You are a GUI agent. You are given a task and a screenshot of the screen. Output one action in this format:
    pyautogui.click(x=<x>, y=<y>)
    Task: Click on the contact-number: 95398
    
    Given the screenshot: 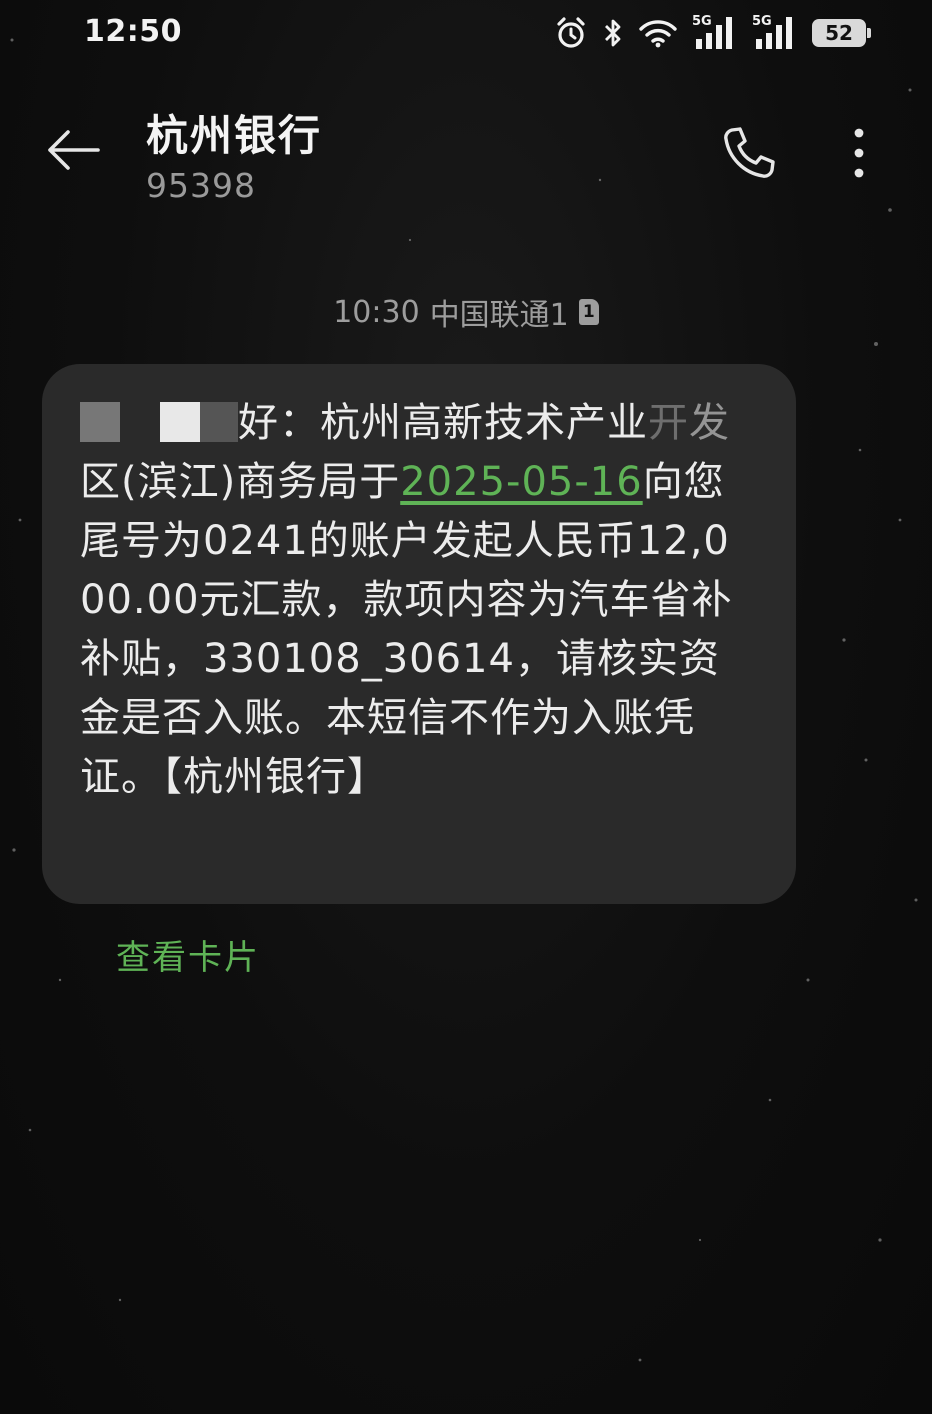 What is the action you would take?
    pyautogui.click(x=201, y=185)
    